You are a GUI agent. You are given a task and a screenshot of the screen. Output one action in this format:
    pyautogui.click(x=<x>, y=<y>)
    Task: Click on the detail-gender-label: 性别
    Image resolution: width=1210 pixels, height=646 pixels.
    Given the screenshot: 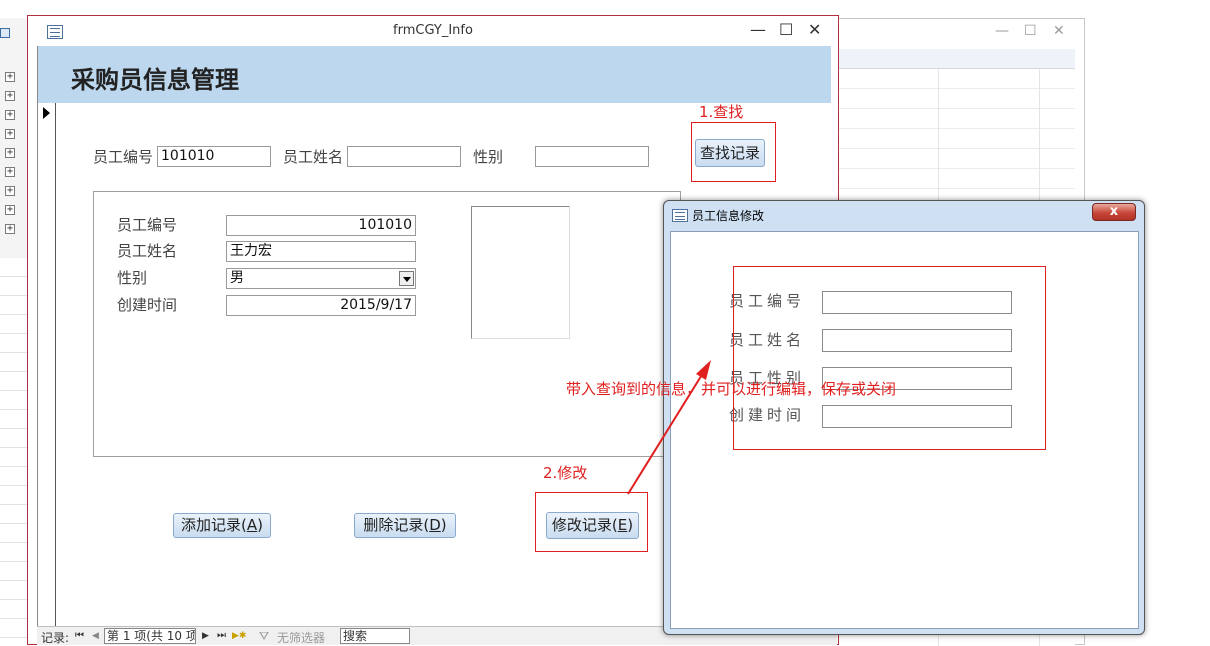 What is the action you would take?
    pyautogui.click(x=132, y=278)
    